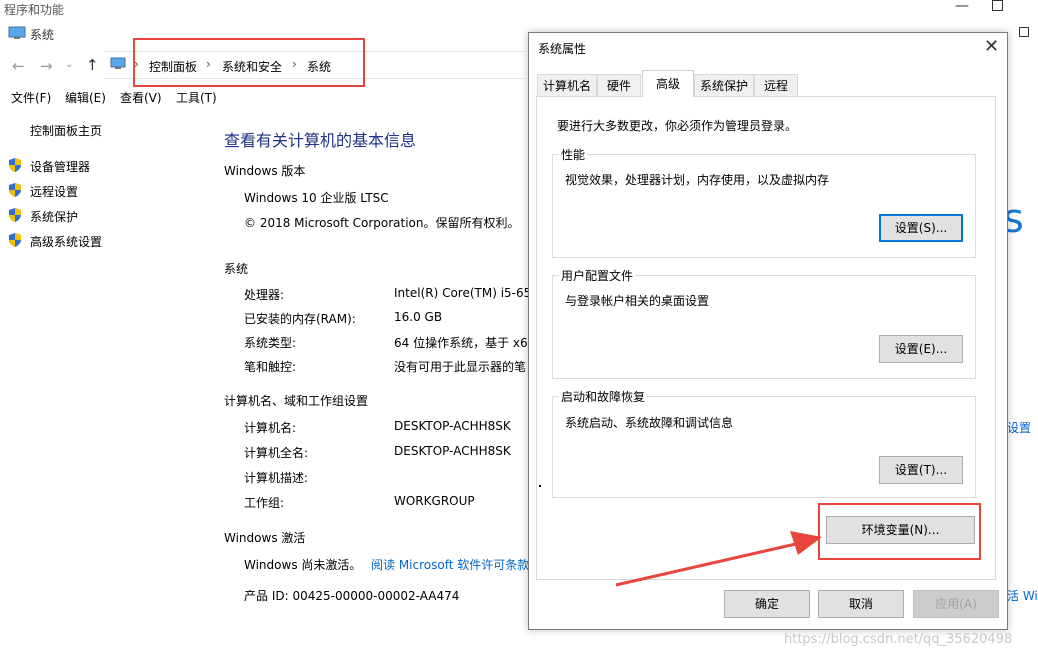  I want to click on address-highlight-box, so click(249, 62).